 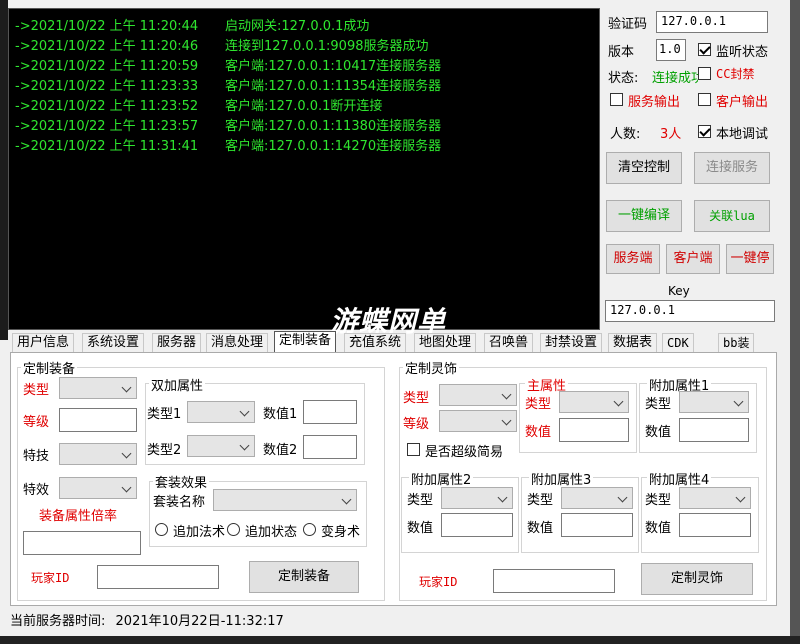 What do you see at coordinates (654, 102) in the screenshot?
I see `service-output-label: 服务输出` at bounding box center [654, 102].